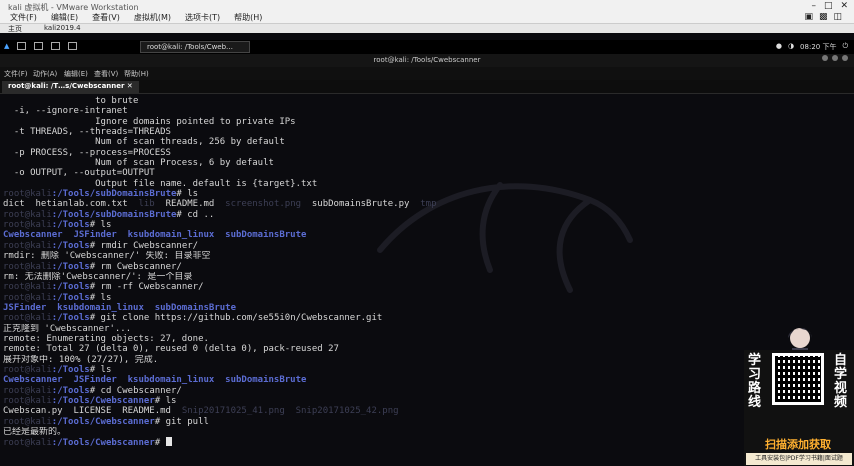  I want to click on maximize-icon: □, so click(828, 6).